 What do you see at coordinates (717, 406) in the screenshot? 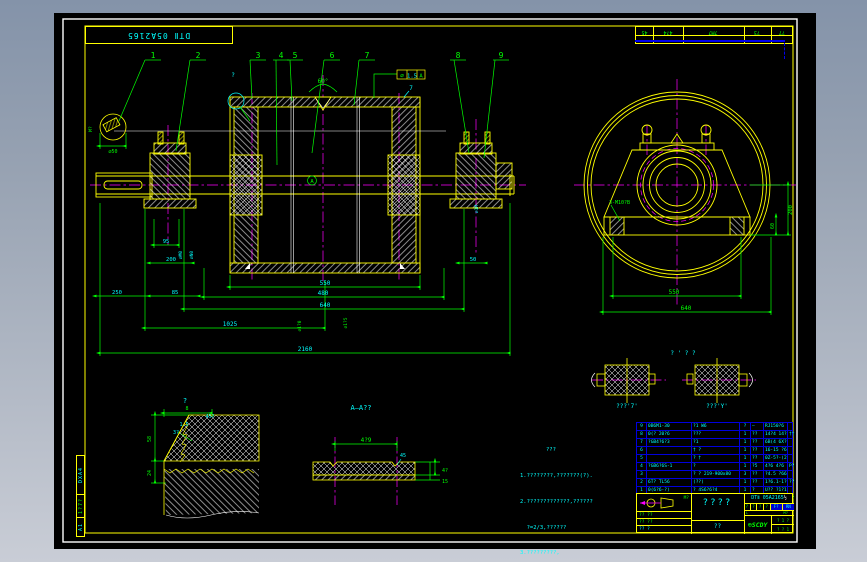
I see `seal-caption-right: ???'Y'` at bounding box center [717, 406].